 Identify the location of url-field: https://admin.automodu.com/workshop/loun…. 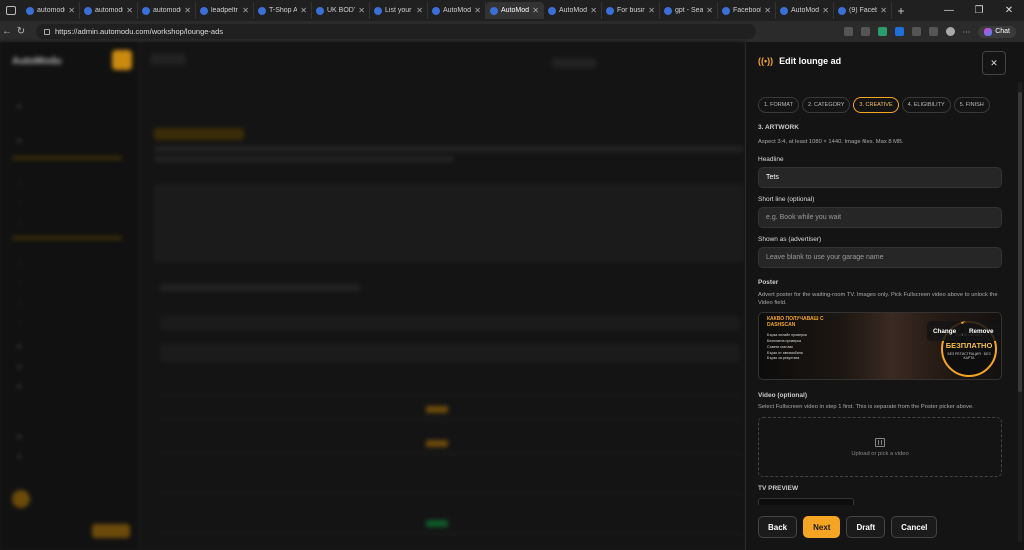
(396, 31).